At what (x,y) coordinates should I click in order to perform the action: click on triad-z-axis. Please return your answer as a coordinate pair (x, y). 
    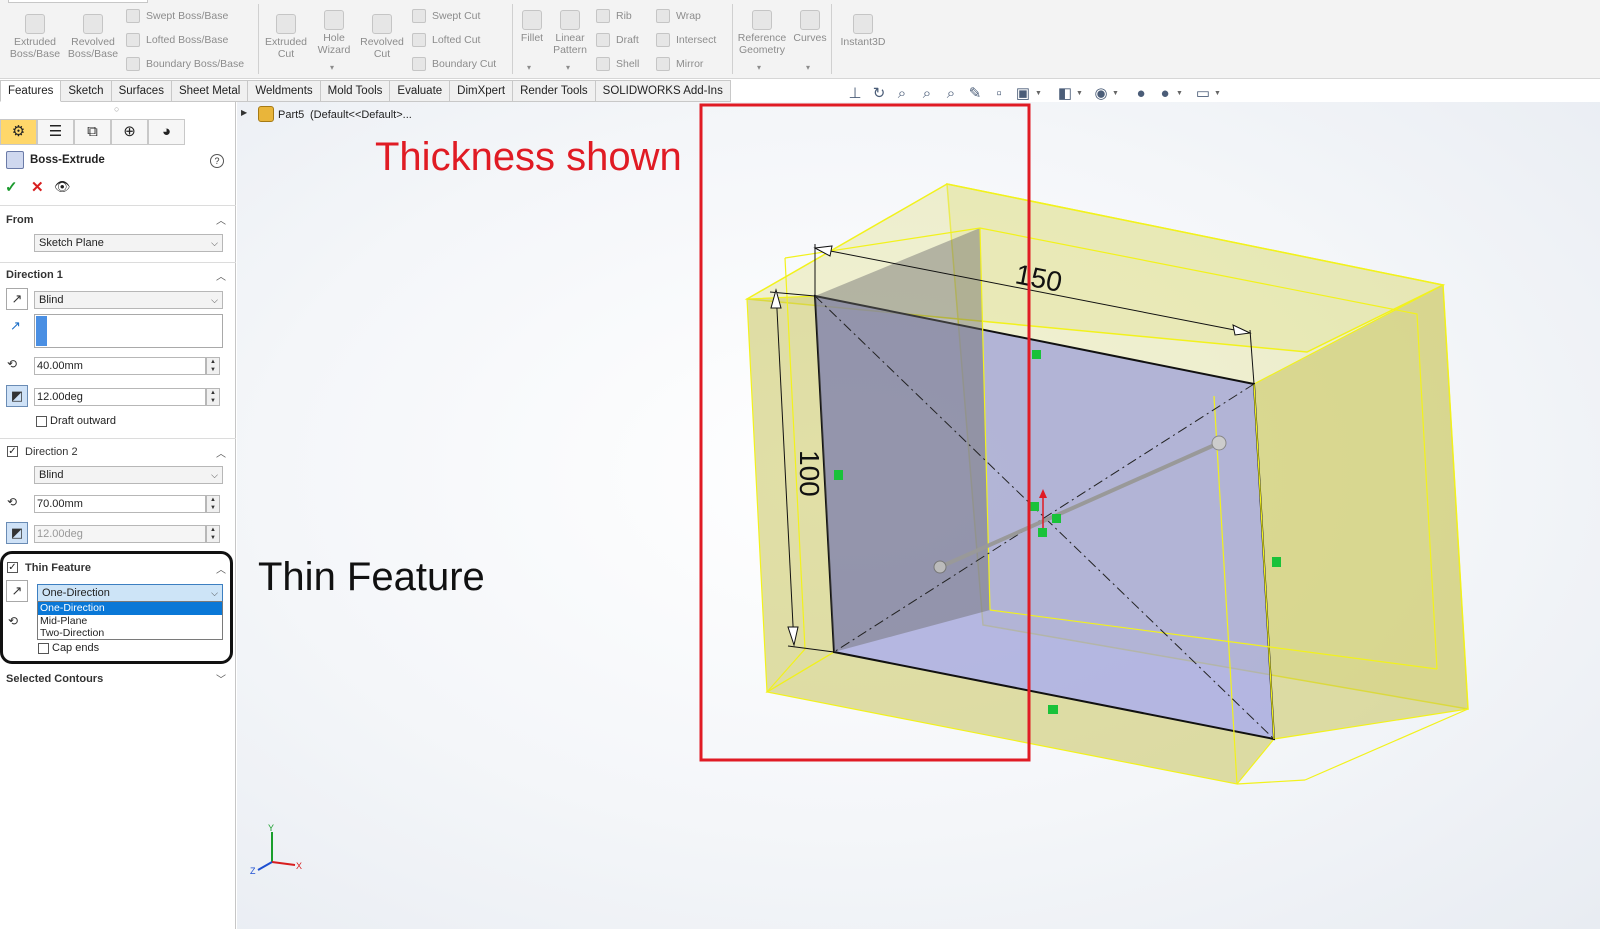
    Looking at the image, I should click on (265, 866).